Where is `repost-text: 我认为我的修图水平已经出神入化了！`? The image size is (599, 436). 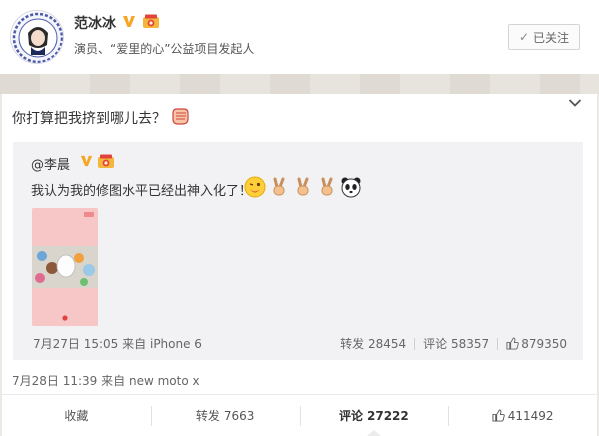 repost-text: 我认为我的修图水平已经出神入化了！ is located at coordinates (142, 191).